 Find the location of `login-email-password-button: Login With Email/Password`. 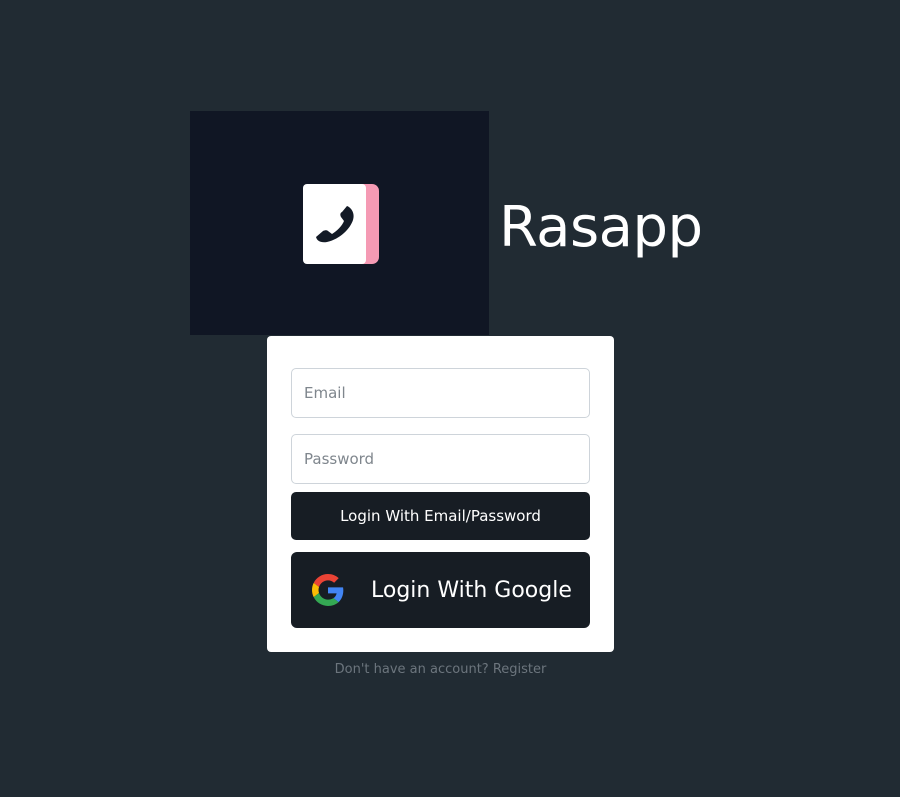

login-email-password-button: Login With Email/Password is located at coordinates (440, 516).